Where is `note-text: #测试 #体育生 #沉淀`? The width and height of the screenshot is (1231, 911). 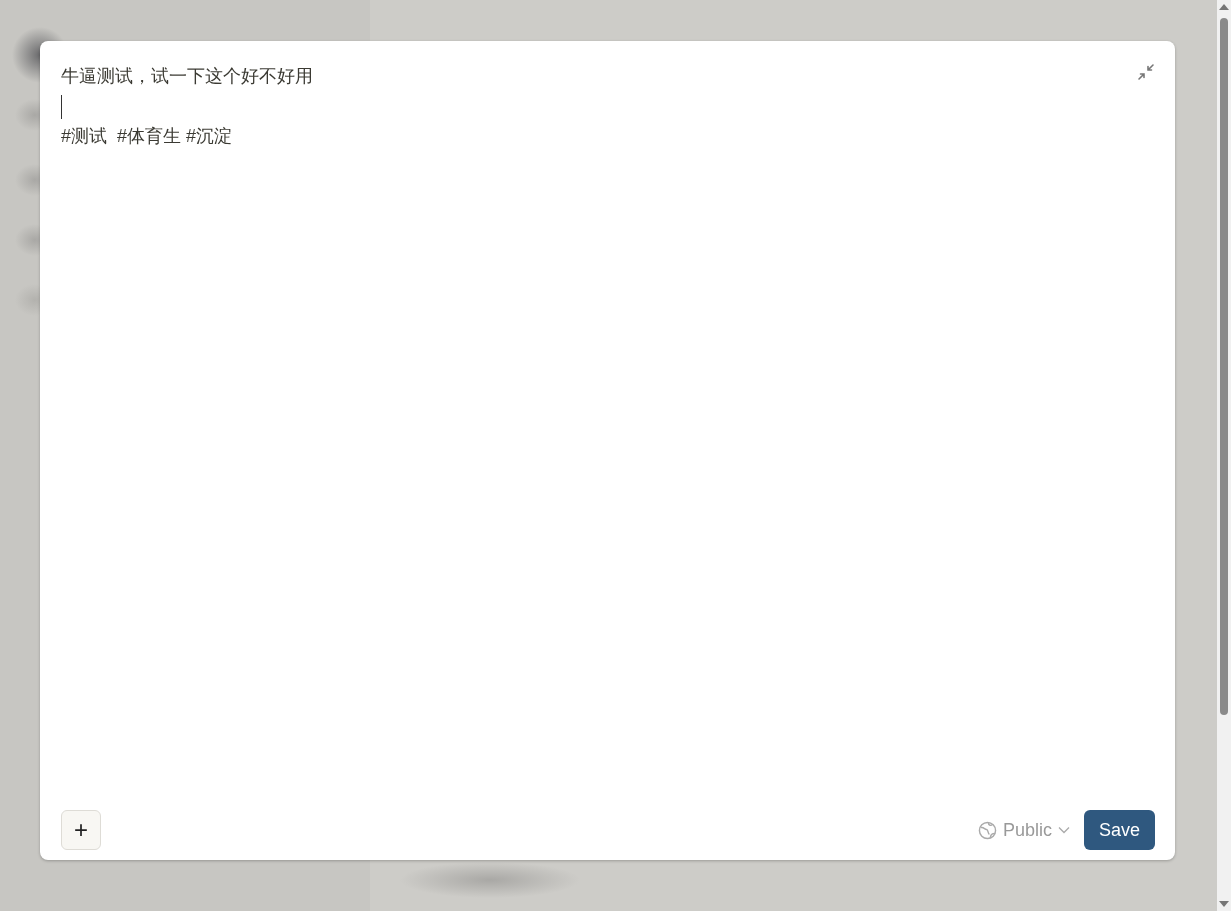 note-text: #测试 #体育生 #沉淀 is located at coordinates (147, 136).